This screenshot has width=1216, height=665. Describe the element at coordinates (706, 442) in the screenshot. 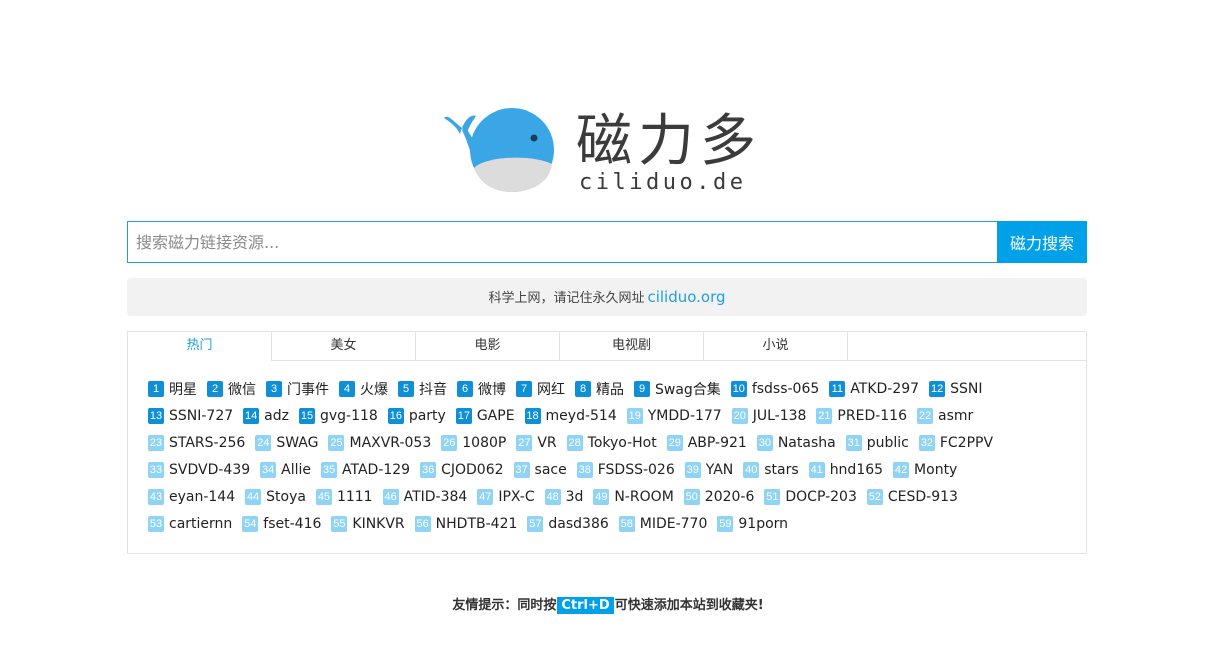

I see `keyword-tag: 29 ABP-921` at that location.